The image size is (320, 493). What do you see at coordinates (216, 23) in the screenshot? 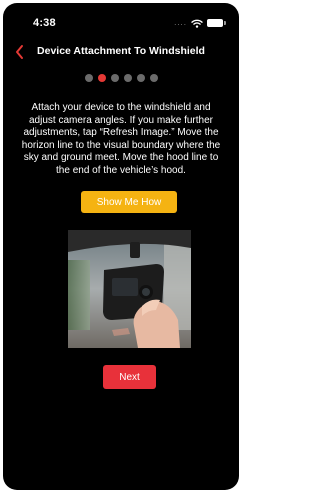
I see `battery-icon` at bounding box center [216, 23].